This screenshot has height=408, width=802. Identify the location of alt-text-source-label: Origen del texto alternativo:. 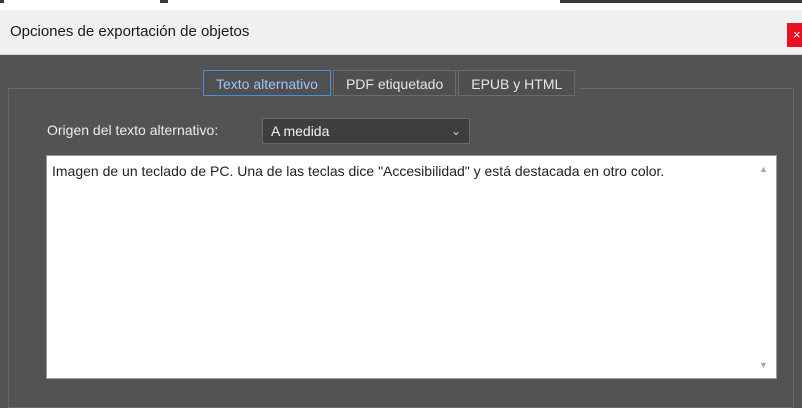
(133, 130).